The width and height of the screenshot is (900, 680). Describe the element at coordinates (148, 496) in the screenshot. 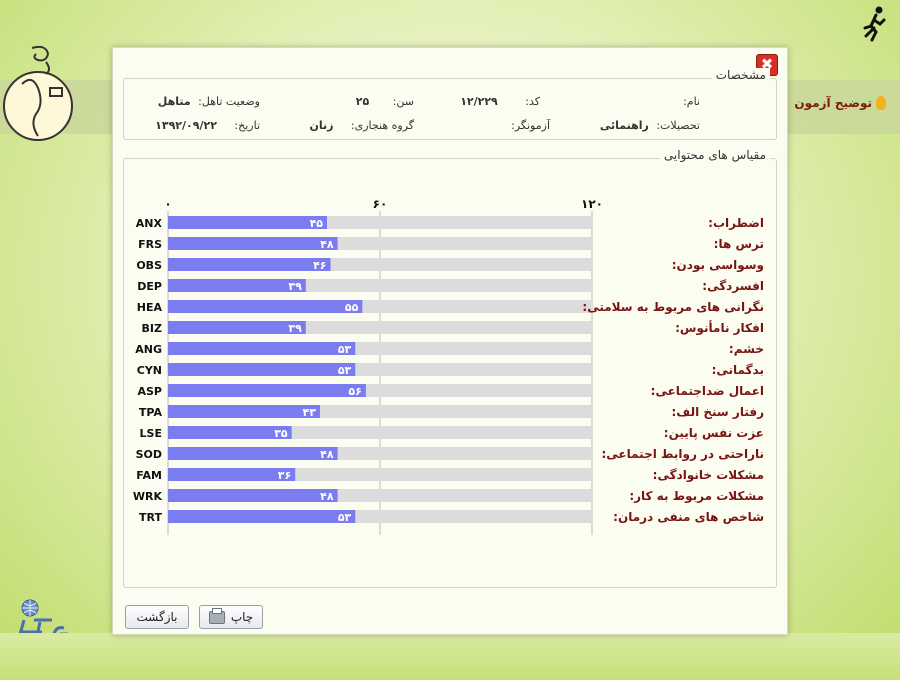

I see `category-code-label: WRK` at that location.